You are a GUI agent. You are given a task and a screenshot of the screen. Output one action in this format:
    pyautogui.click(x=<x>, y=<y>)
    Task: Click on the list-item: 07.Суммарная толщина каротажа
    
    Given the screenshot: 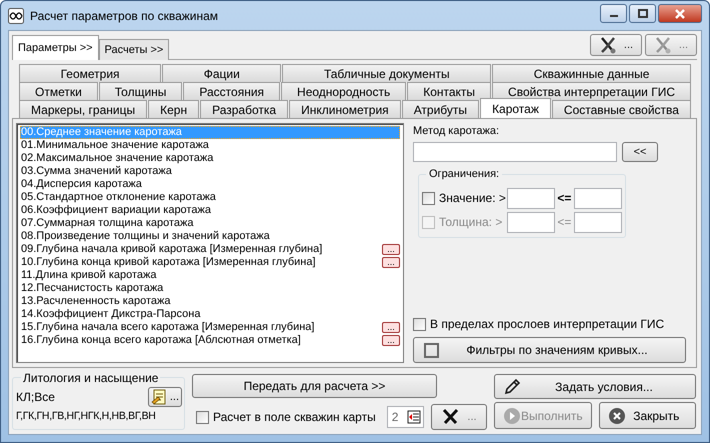 What is the action you would take?
    pyautogui.click(x=107, y=223)
    